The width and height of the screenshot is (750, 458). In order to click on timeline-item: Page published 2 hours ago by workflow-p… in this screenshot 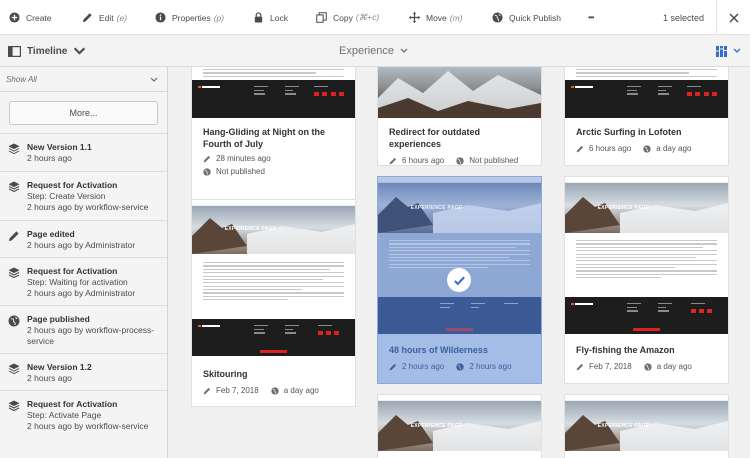, I will do `click(83, 331)`.